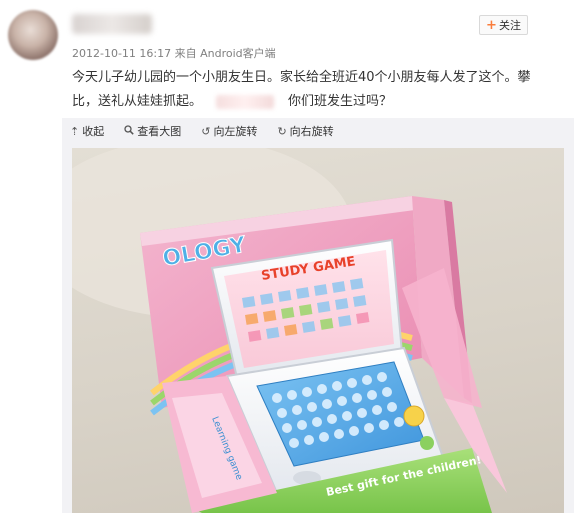 This screenshot has height=513, width=587. I want to click on avatar, so click(33, 35).